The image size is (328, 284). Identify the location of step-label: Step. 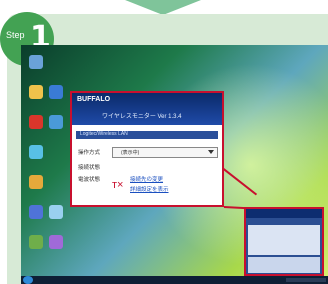
(15, 35).